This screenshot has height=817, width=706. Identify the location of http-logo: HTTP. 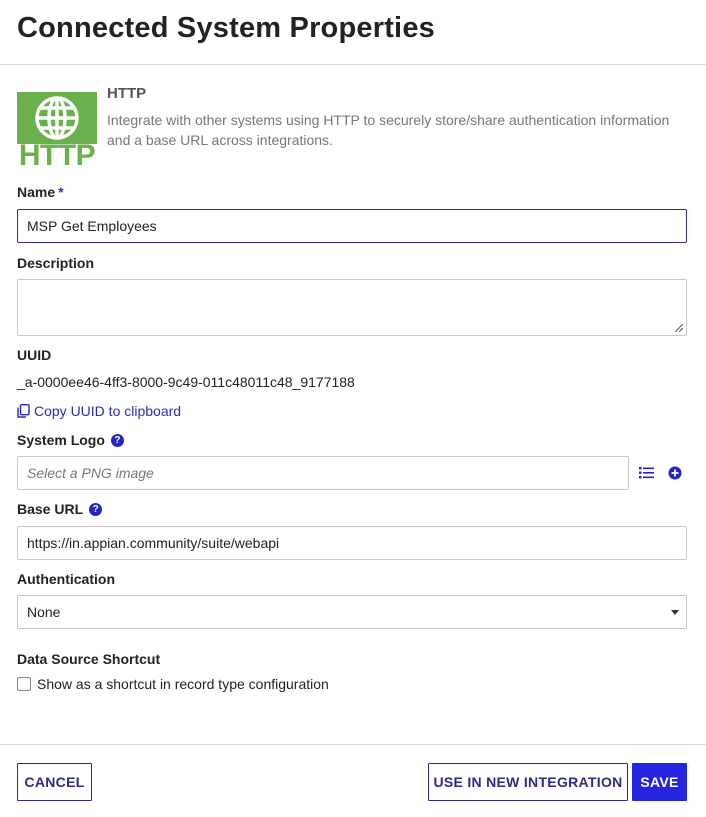
(57, 132).